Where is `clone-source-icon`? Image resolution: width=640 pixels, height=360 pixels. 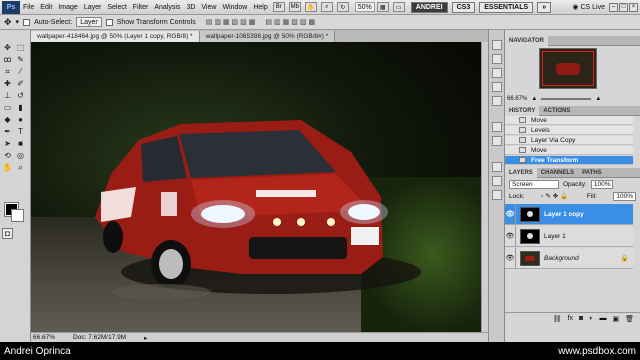 clone-source-icon is located at coordinates (497, 73).